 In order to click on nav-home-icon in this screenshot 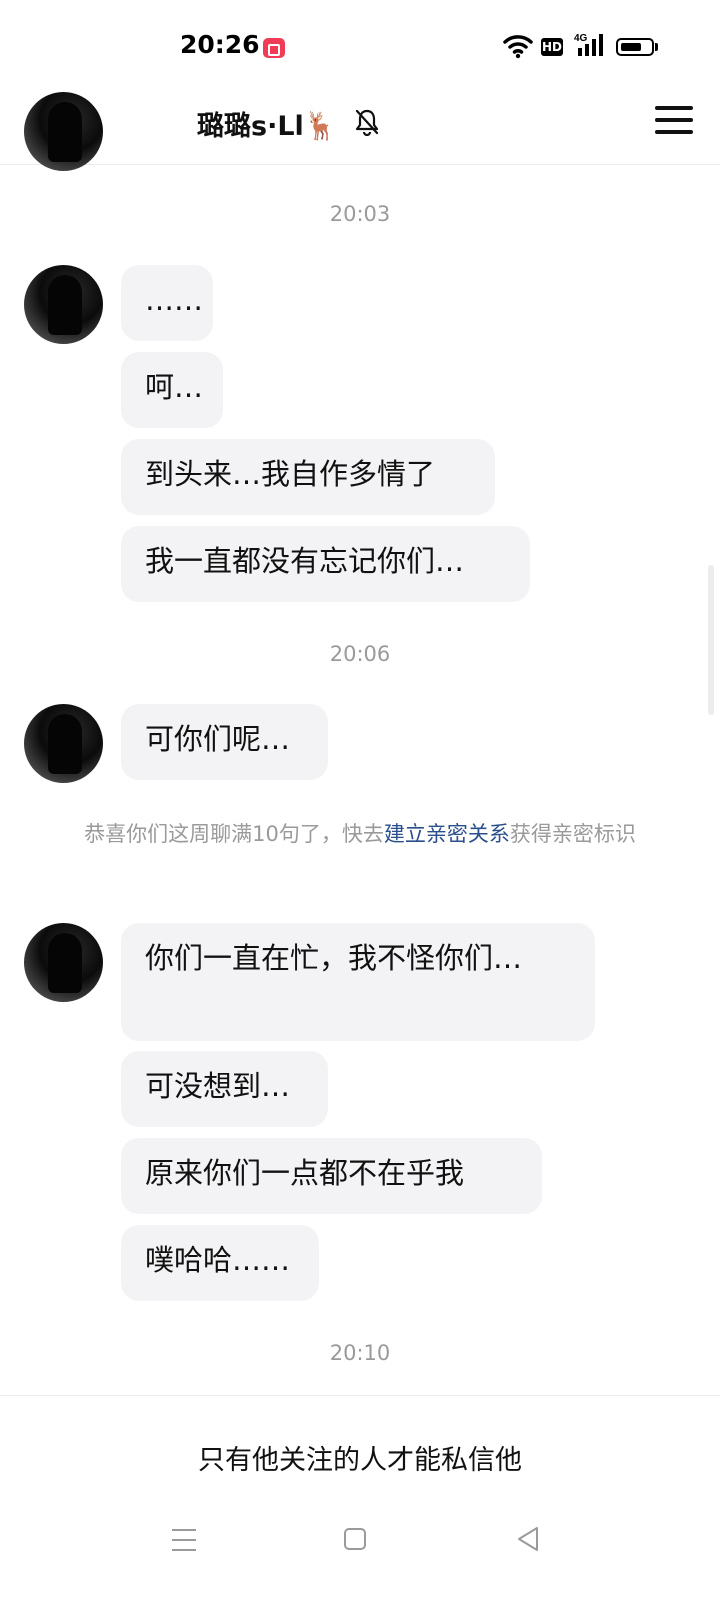, I will do `click(355, 1539)`.